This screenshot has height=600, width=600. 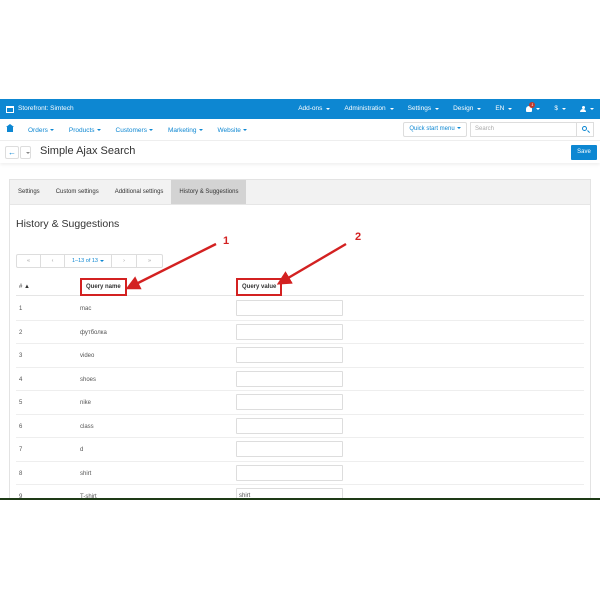 What do you see at coordinates (77, 192) in the screenshot?
I see `tab-custom-settings: Custom settings` at bounding box center [77, 192].